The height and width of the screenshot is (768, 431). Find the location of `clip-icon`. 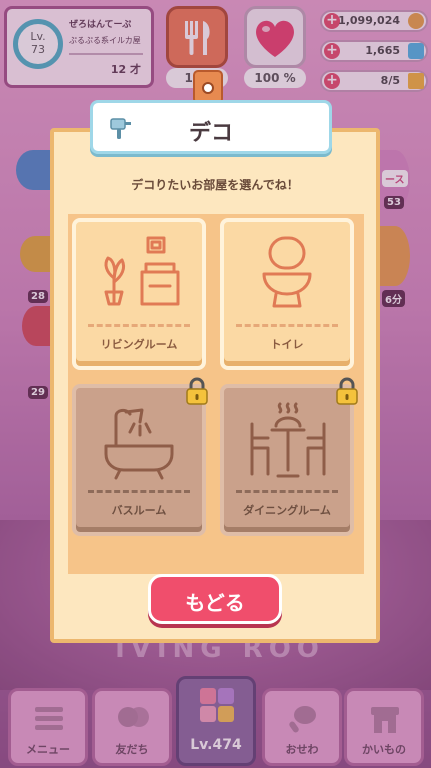

clip-icon is located at coordinates (208, 87).